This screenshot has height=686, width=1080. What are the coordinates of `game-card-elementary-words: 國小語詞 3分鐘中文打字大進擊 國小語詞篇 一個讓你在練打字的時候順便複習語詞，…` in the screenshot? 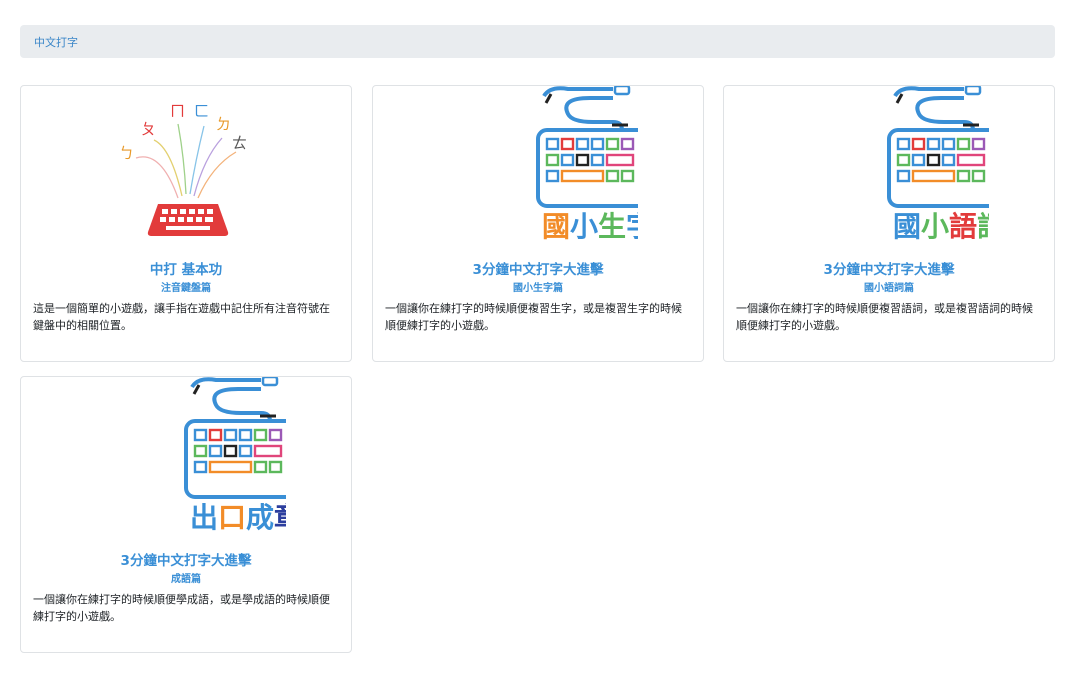 It's located at (889, 223).